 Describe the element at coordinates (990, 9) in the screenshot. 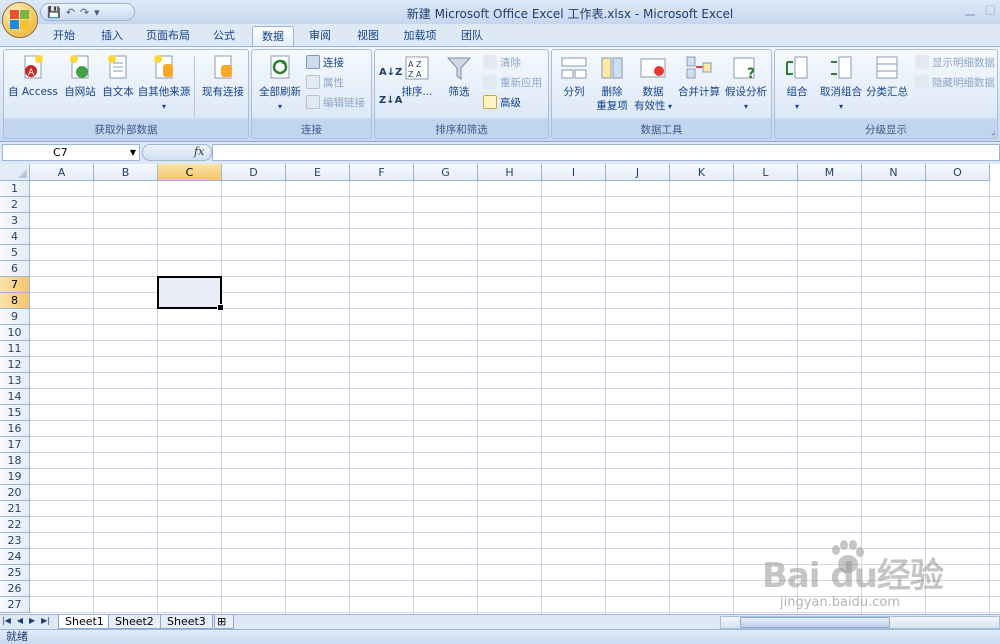

I see `maximize-icon: ▢` at that location.